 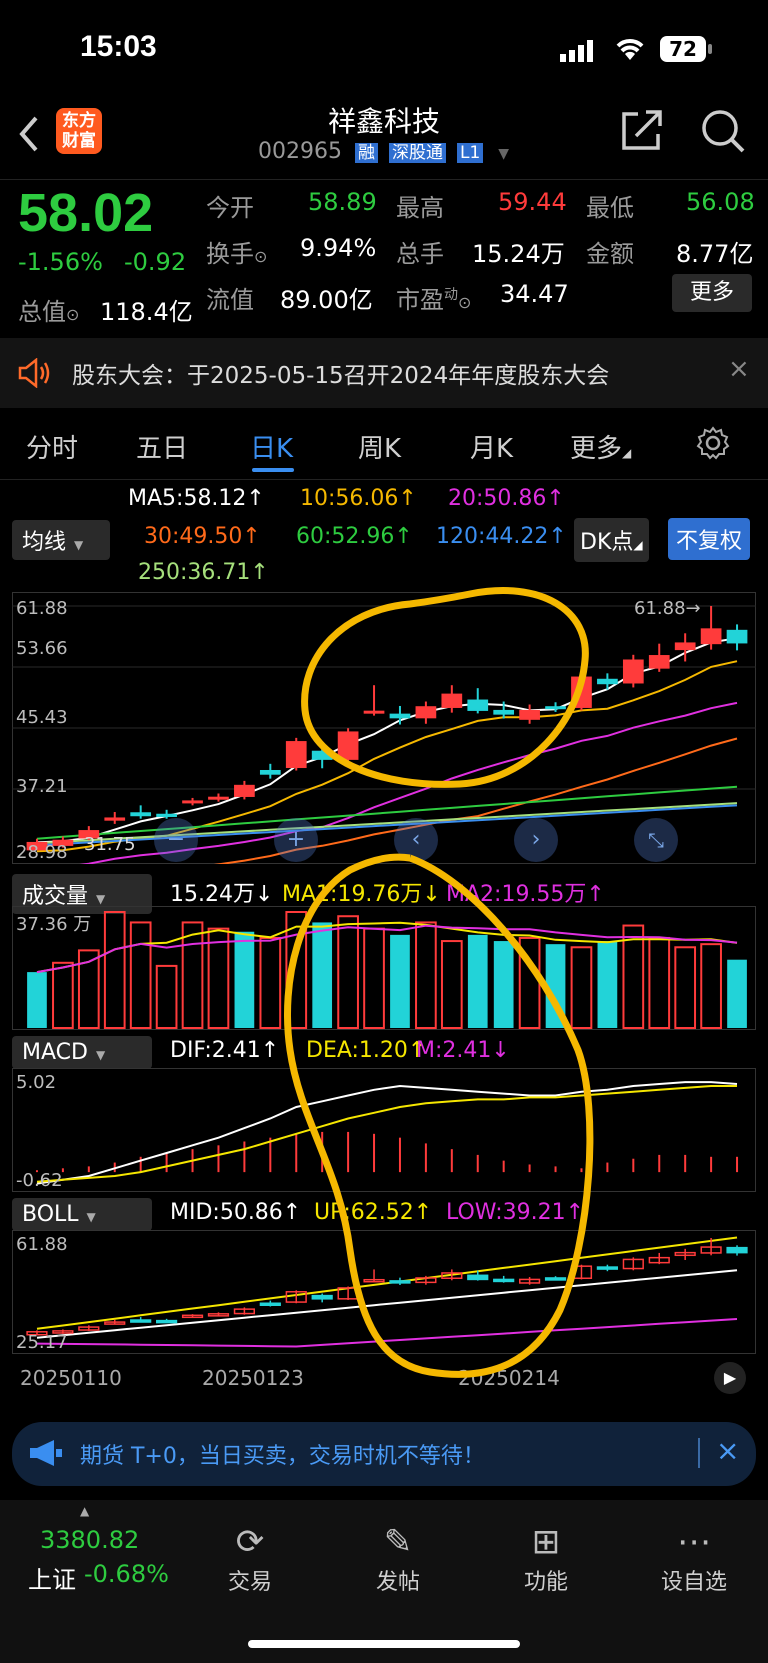 What do you see at coordinates (384, 1380) in the screenshot?
I see `date-axis: 20250110 20250123 20250214 ▶` at bounding box center [384, 1380].